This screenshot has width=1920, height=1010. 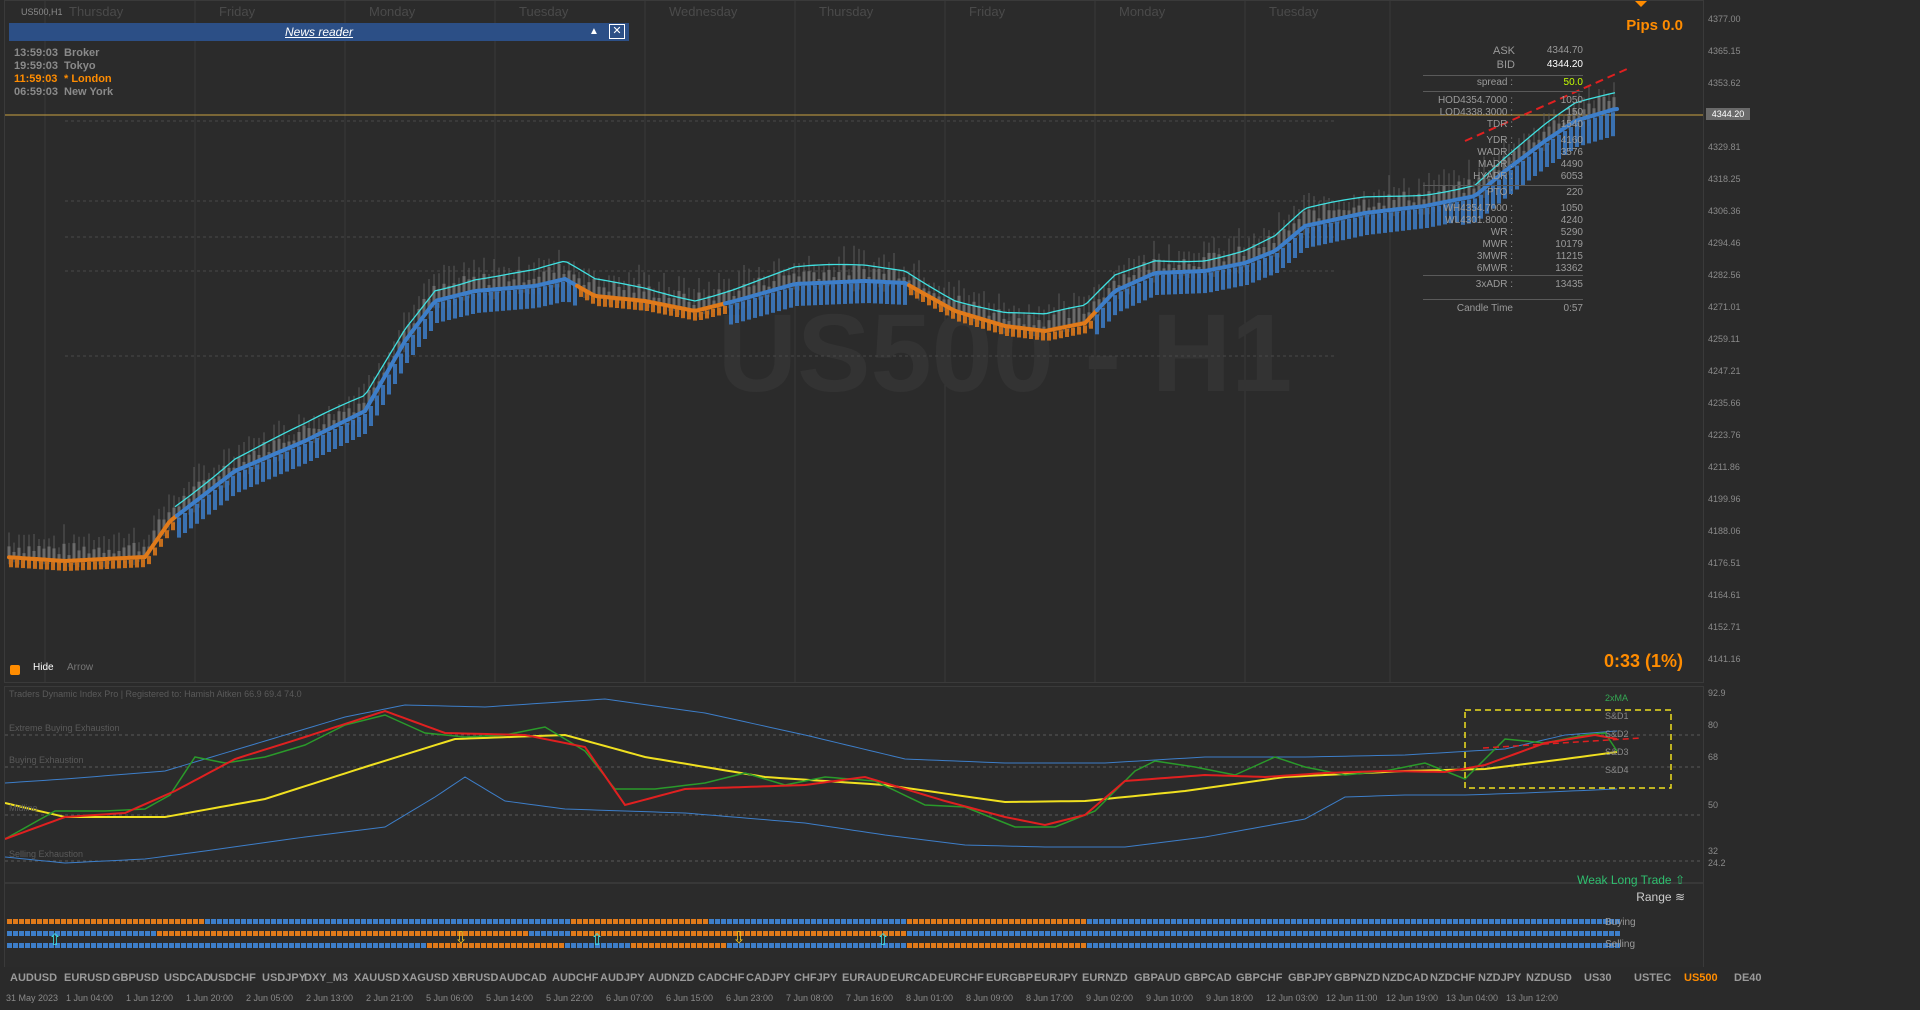 What do you see at coordinates (33, 978) in the screenshot?
I see `symbol-button-audusd: AUDUSD` at bounding box center [33, 978].